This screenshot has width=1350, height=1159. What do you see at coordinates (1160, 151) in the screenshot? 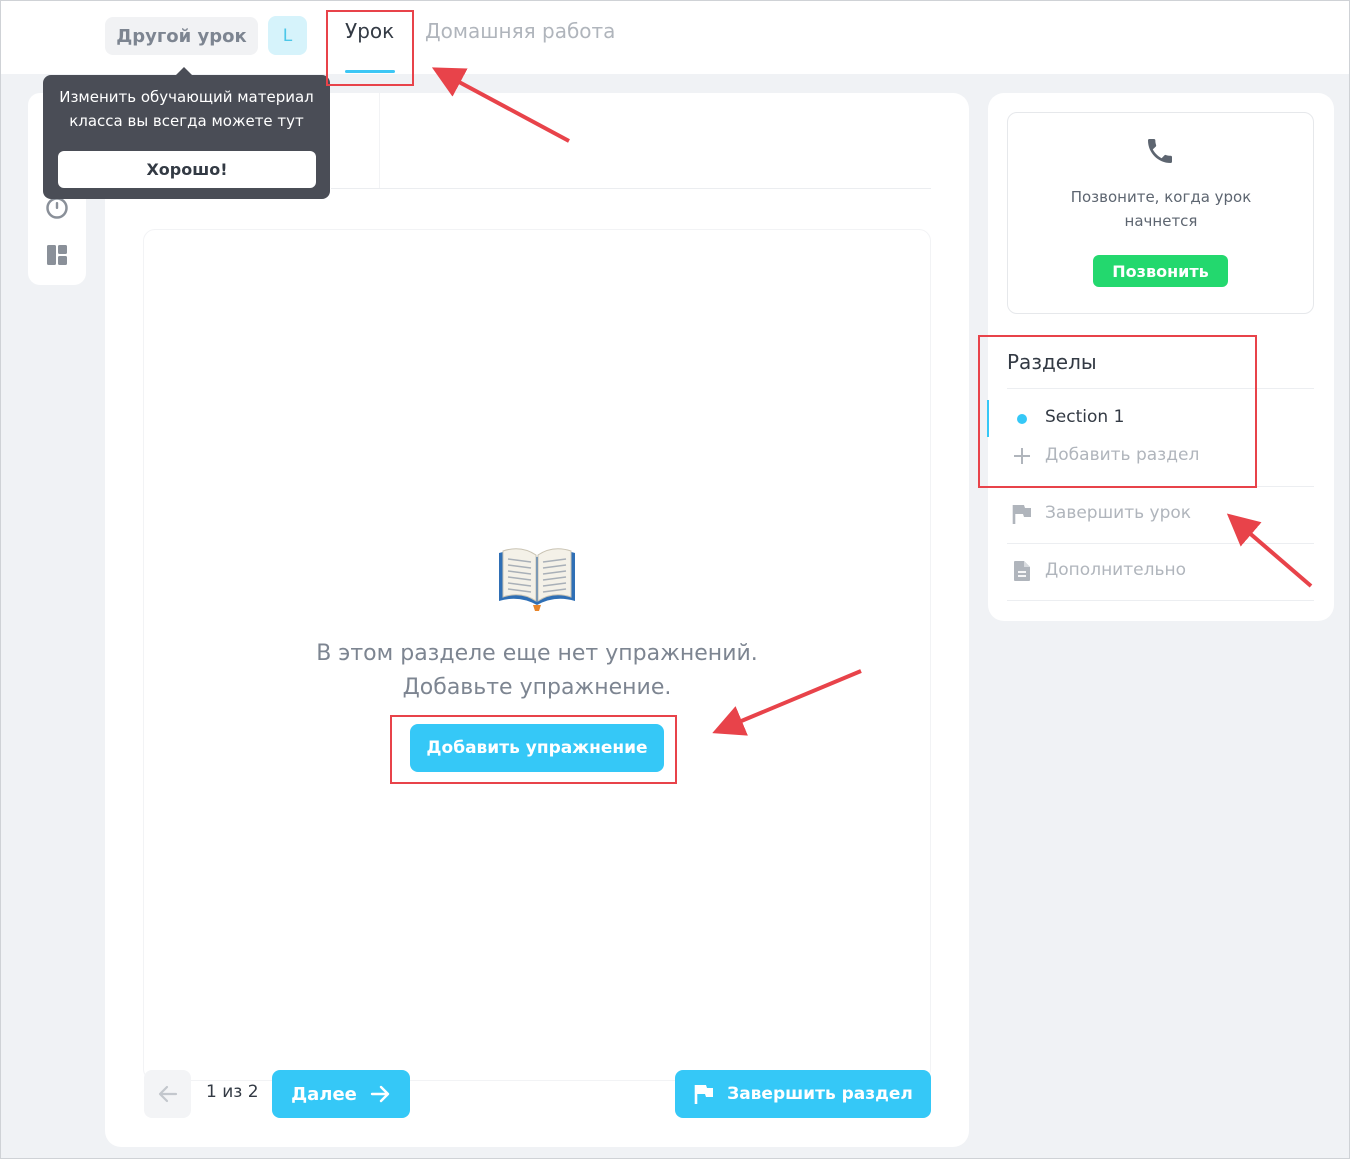
I see `phone-icon` at bounding box center [1160, 151].